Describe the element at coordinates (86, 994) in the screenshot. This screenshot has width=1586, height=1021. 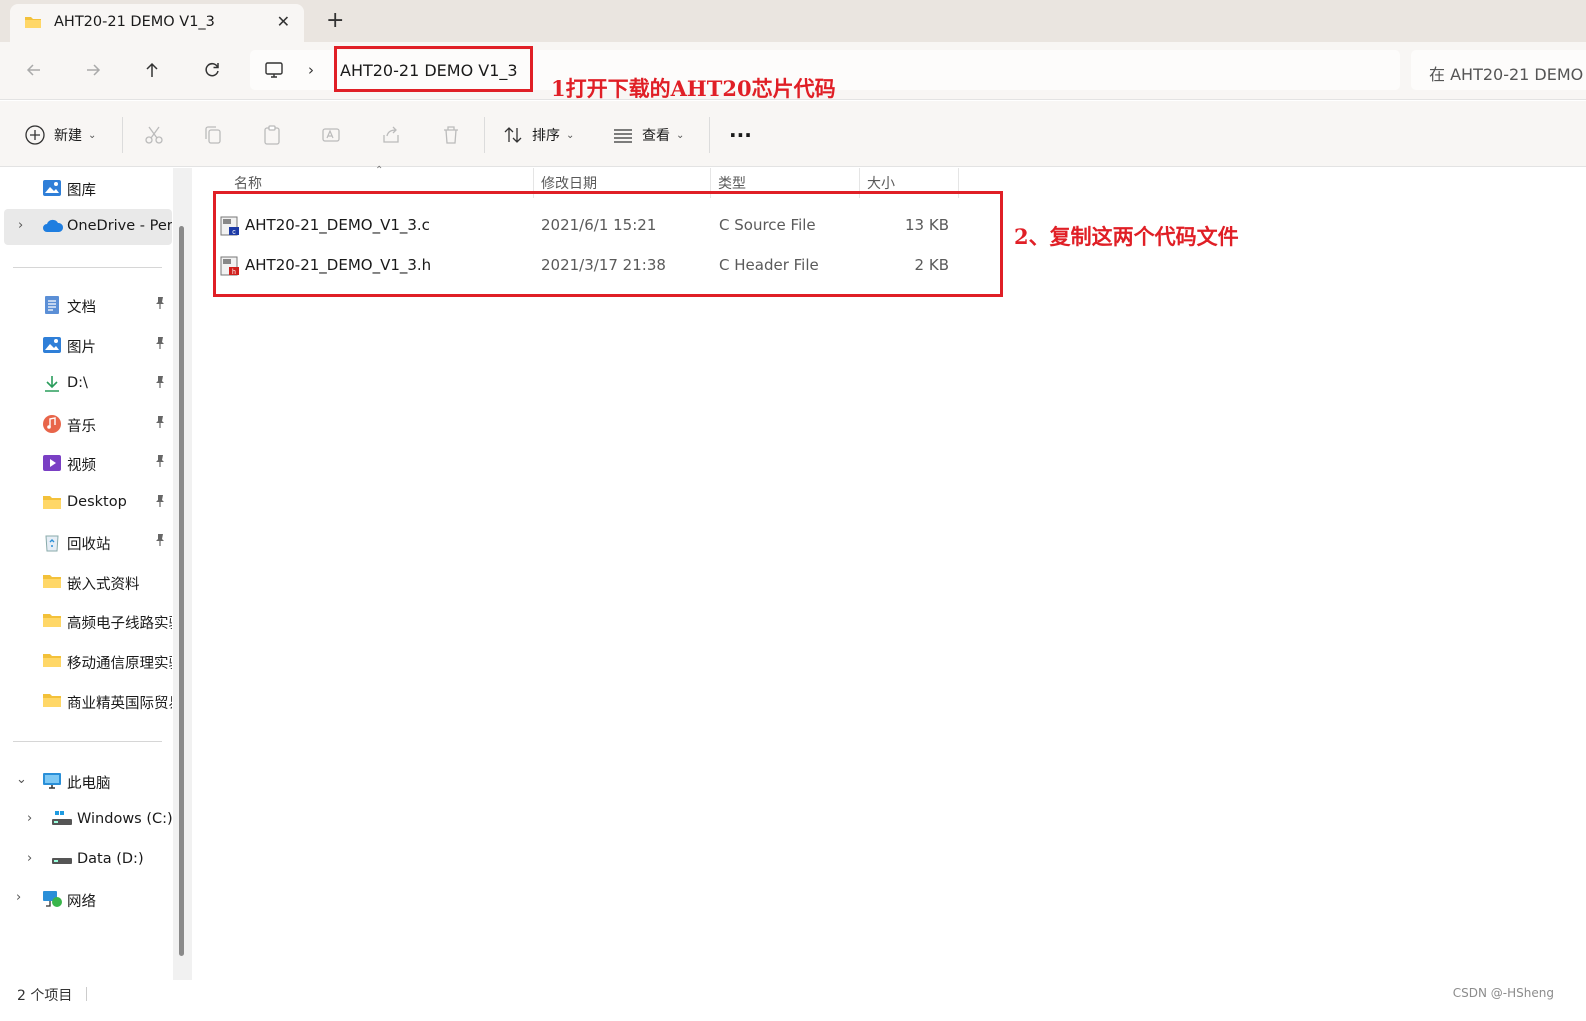
I see `status-divider` at that location.